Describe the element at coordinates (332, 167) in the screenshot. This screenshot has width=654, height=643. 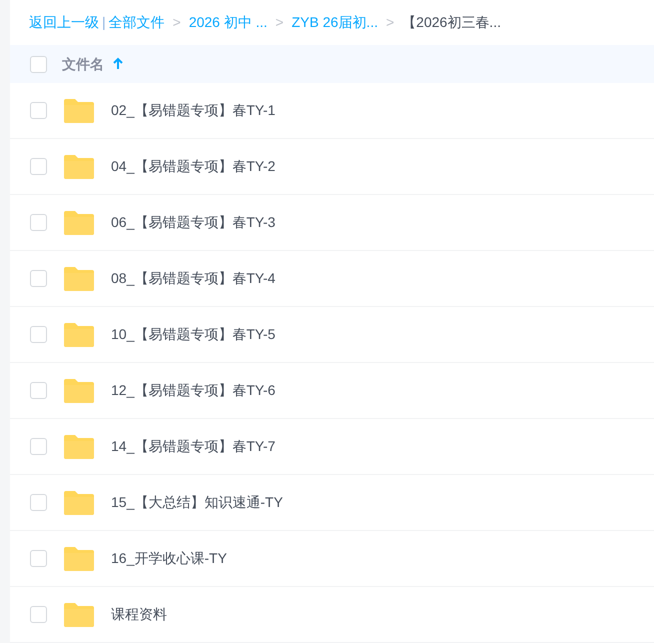
I see `file-row: 04_【易错题专项】春TY-2` at that location.